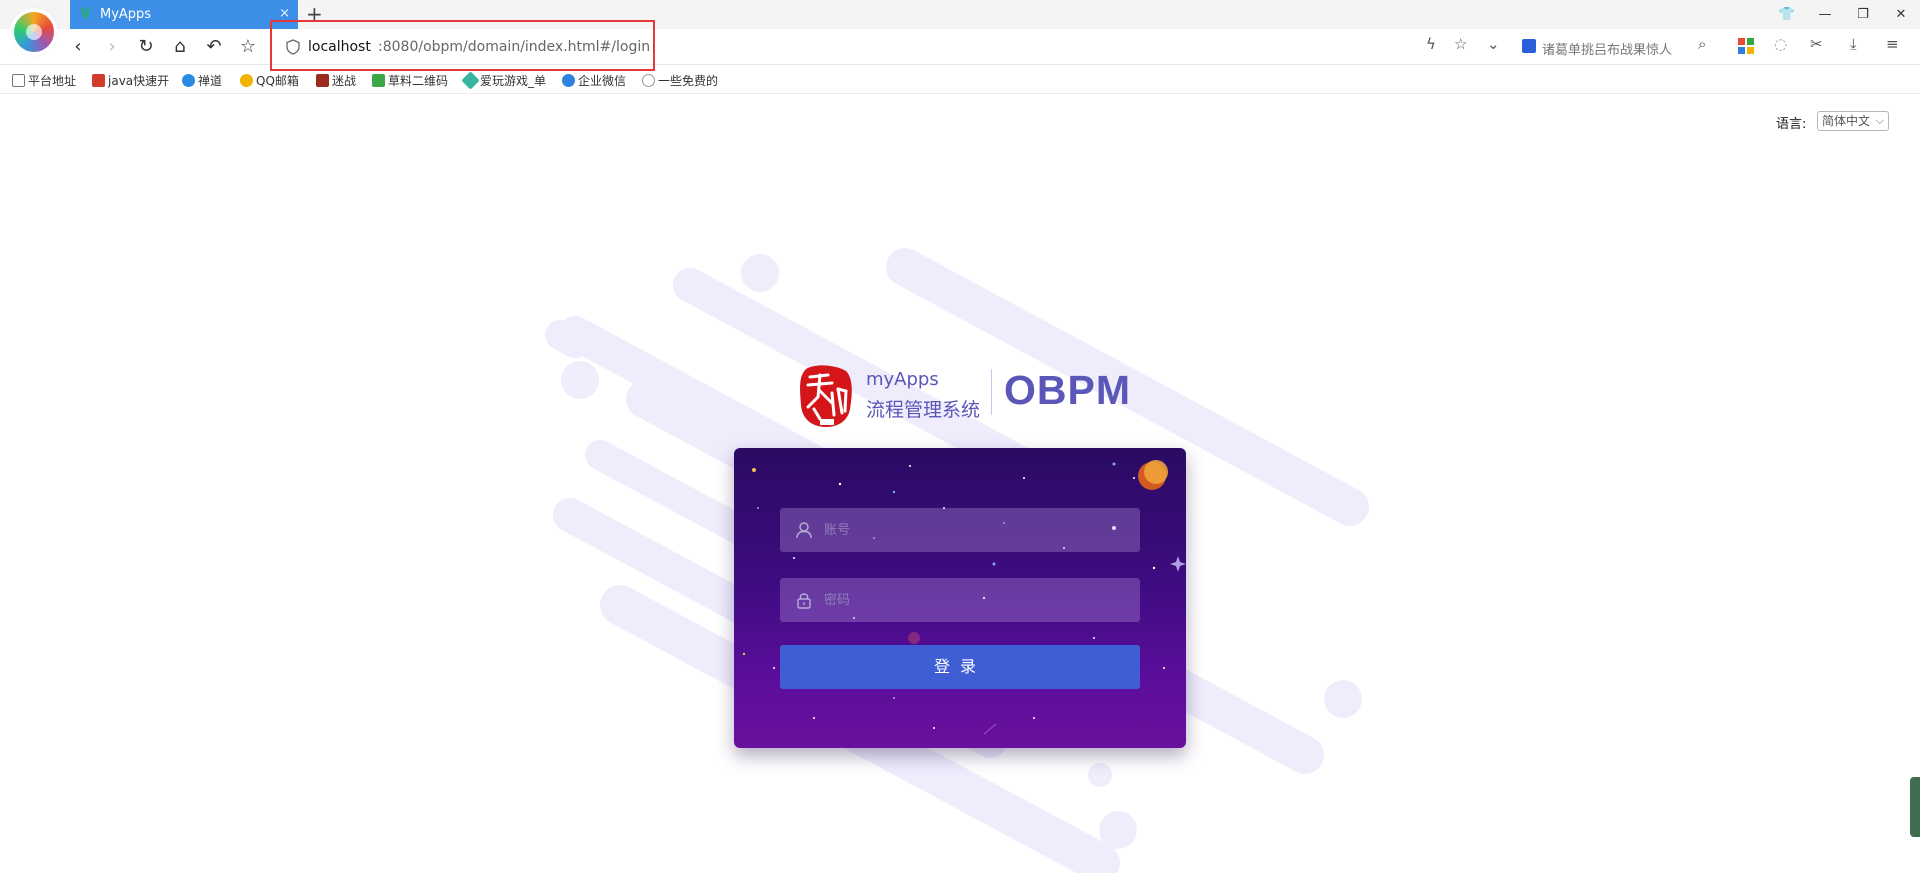 The image size is (1920, 873). Describe the element at coordinates (18, 80) in the screenshot. I see `folder-icon` at that location.